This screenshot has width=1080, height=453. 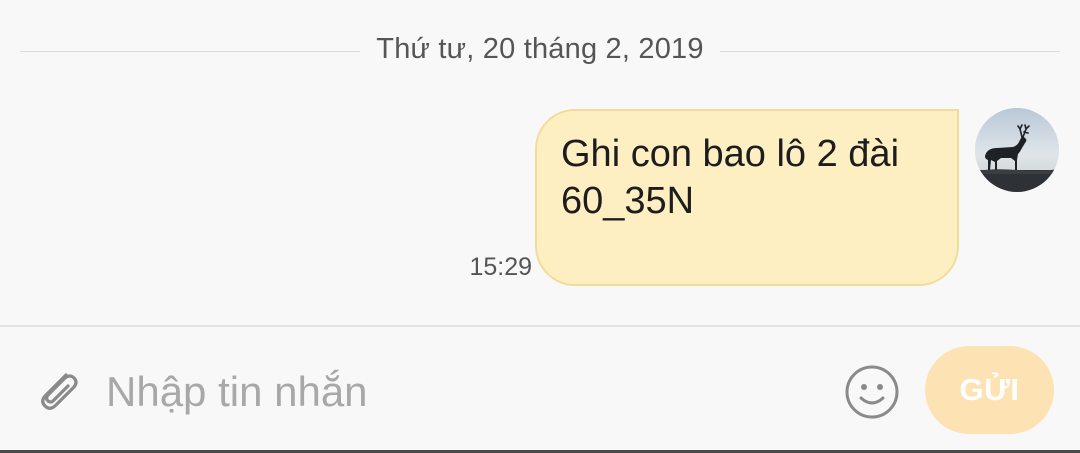 What do you see at coordinates (456, 392) in the screenshot?
I see `message-input` at bounding box center [456, 392].